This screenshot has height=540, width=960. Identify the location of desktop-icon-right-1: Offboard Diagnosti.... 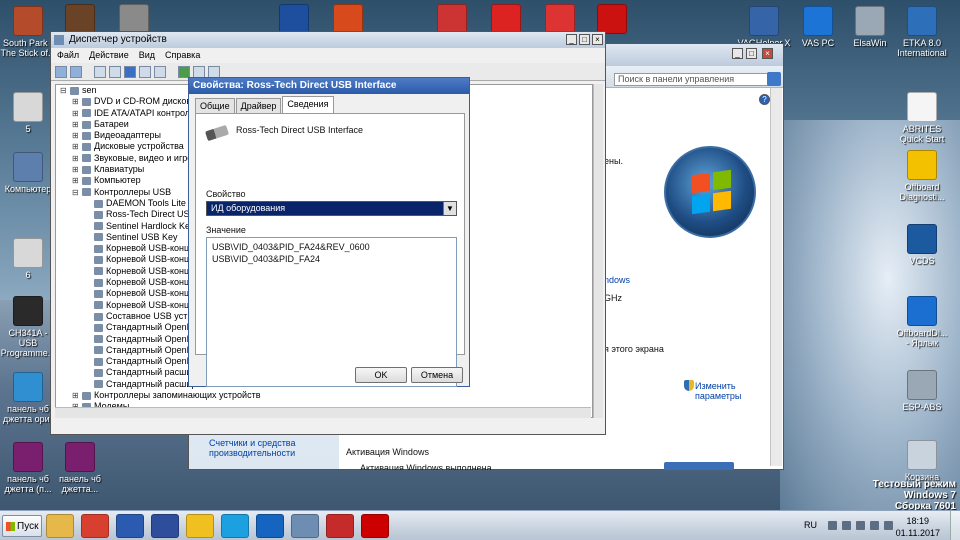
(922, 176).